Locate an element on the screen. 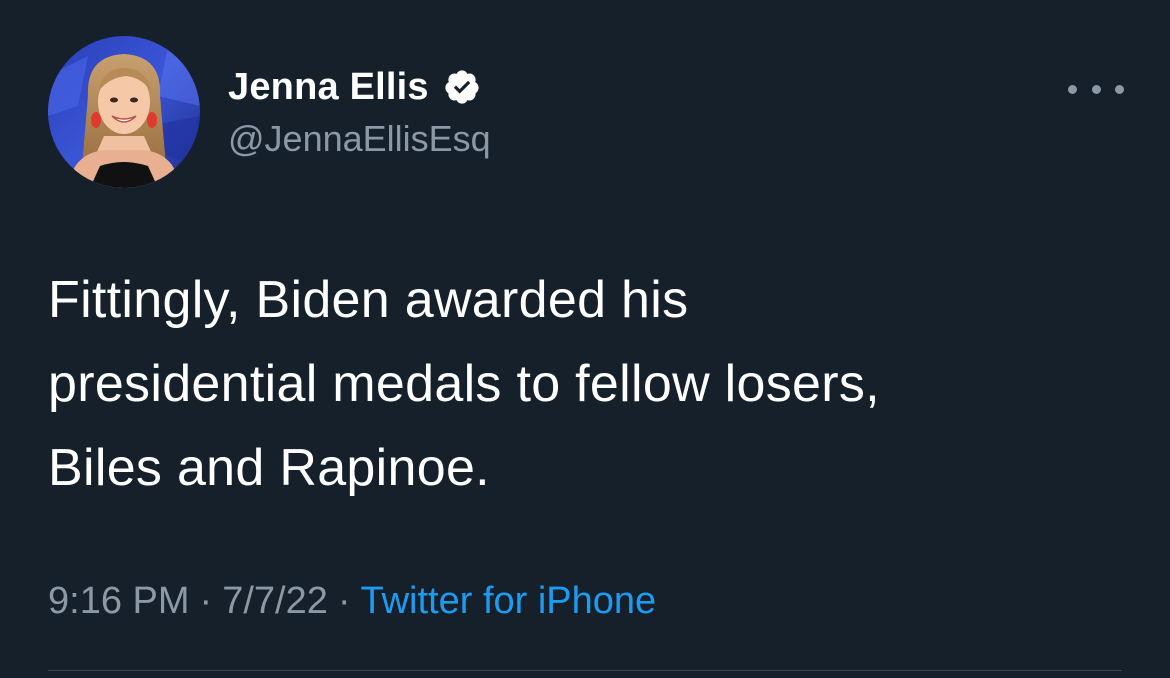 The width and height of the screenshot is (1170, 678). author-name-row: Jenna Ellis is located at coordinates (354, 87).